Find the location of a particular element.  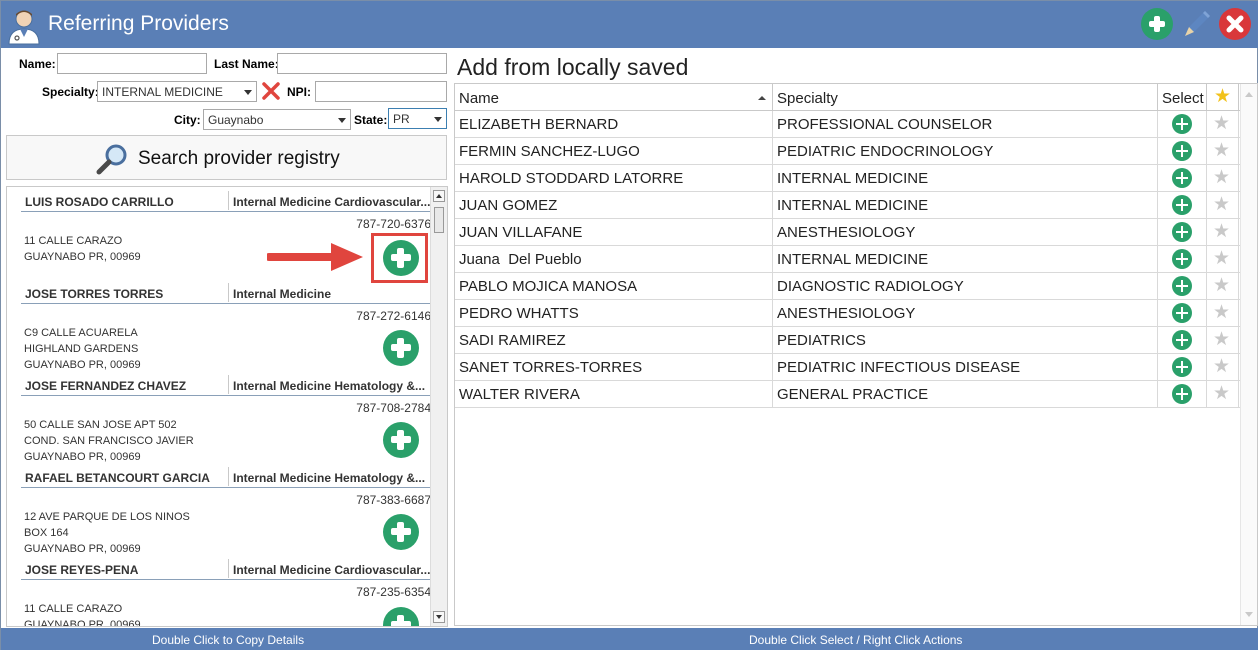

city-label: City: is located at coordinates (187, 120).